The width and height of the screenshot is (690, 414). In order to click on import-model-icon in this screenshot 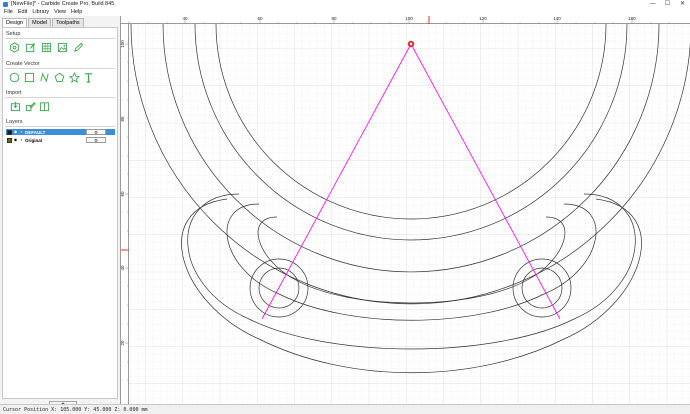, I will do `click(44, 106)`.